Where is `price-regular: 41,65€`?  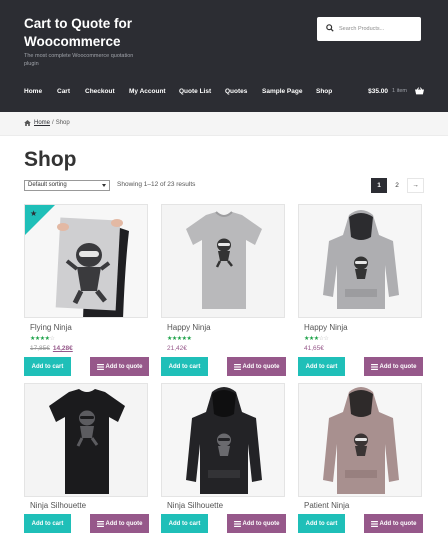
price-regular: 41,65€ is located at coordinates (314, 348).